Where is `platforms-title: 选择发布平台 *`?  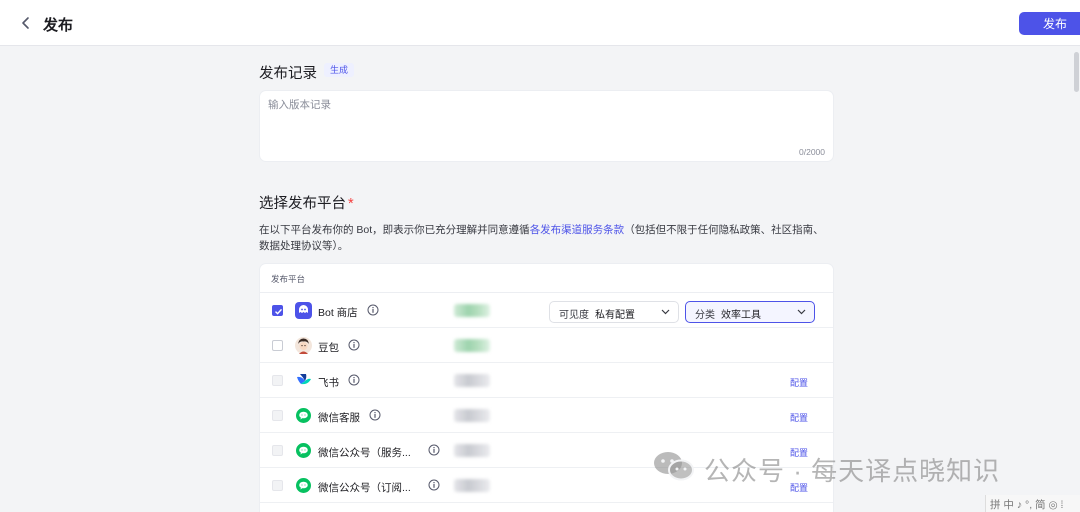
platforms-title: 选择发布平台 * is located at coordinates (306, 202).